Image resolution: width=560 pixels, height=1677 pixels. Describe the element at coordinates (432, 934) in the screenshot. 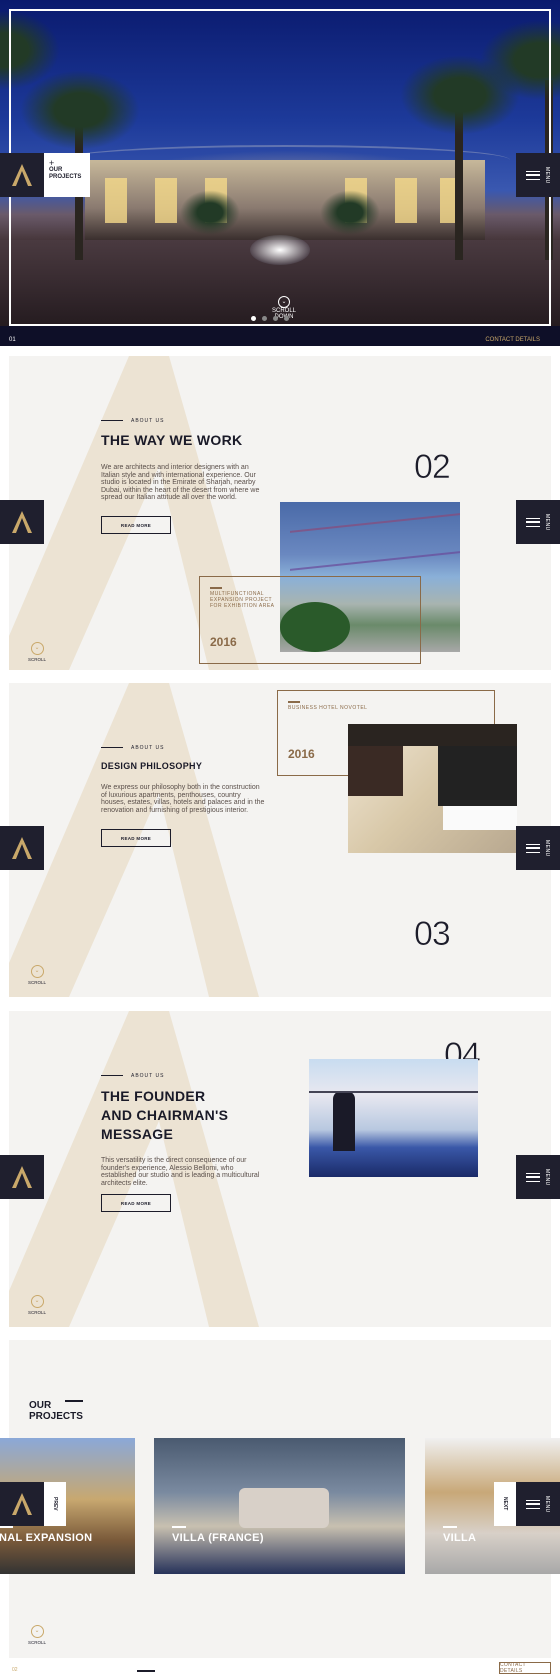

I see `section-number: 03` at that location.